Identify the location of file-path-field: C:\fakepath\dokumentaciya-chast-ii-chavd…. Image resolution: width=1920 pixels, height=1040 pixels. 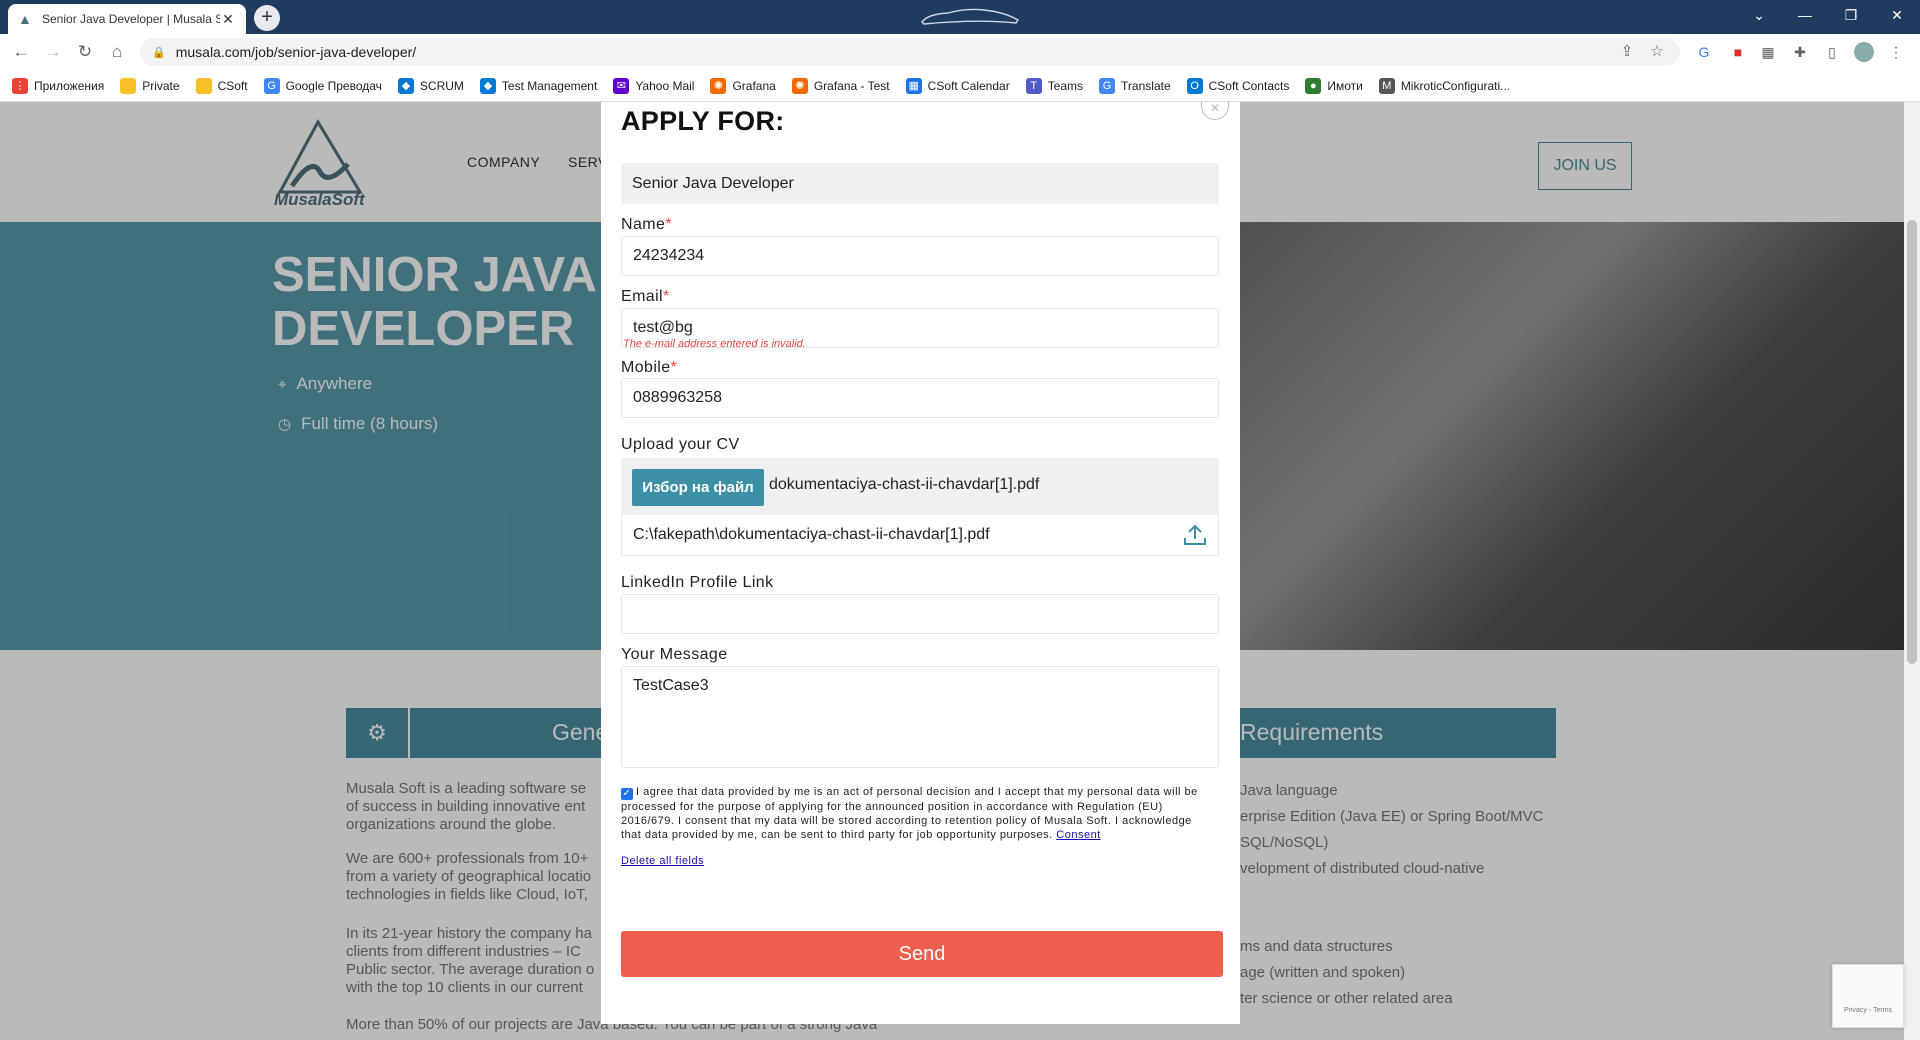
(920, 535).